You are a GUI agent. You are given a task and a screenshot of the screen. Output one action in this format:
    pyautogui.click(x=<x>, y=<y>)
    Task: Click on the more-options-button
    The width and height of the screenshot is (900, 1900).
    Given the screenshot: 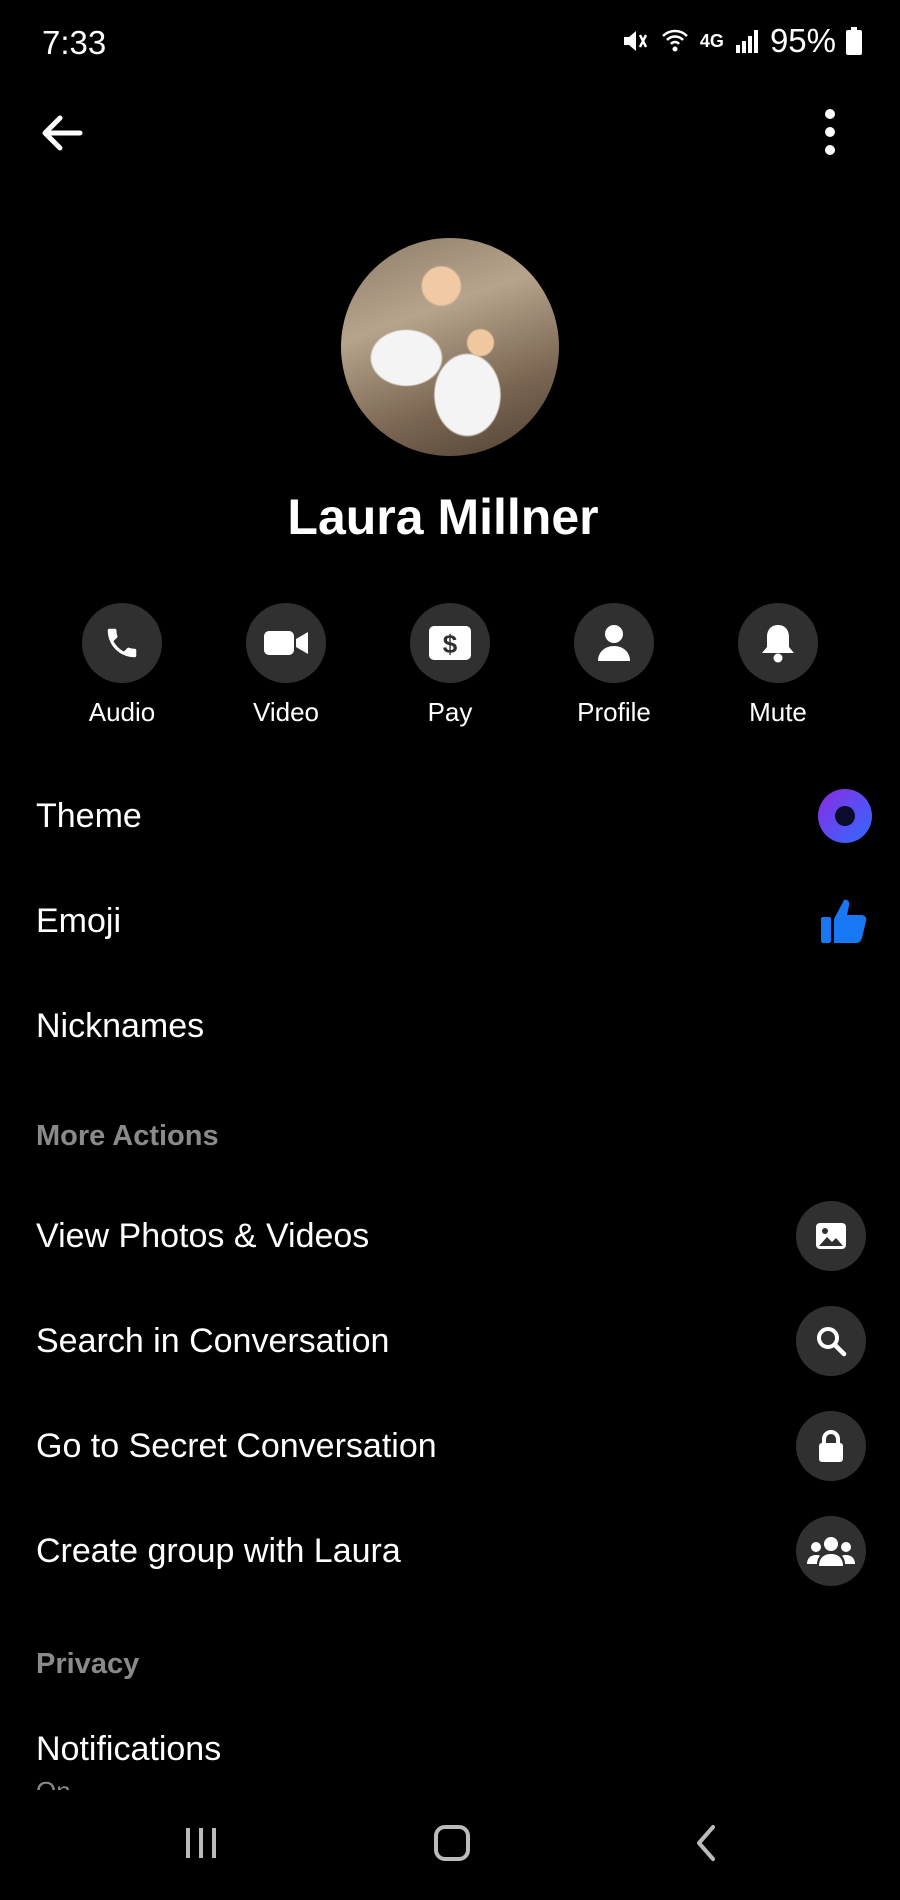 What is the action you would take?
    pyautogui.click(x=830, y=132)
    